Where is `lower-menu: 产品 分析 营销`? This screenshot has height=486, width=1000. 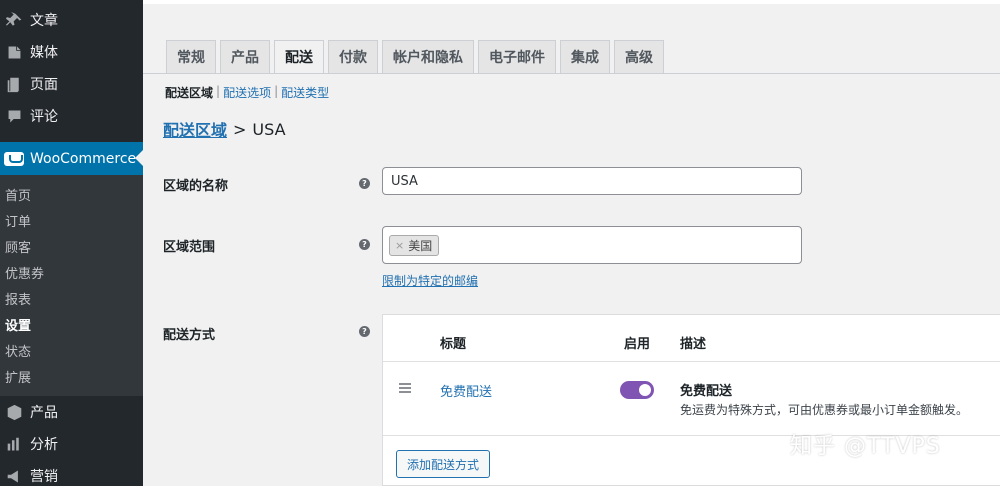
lower-menu: 产品 分析 营销 is located at coordinates (71, 441).